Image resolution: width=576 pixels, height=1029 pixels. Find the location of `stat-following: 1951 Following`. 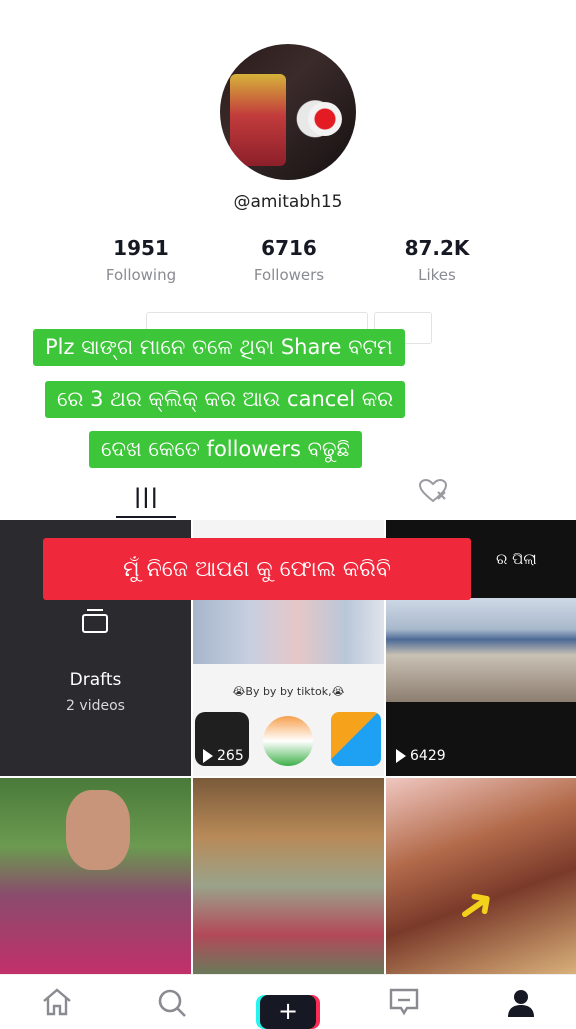

stat-following: 1951 Following is located at coordinates (141, 260).